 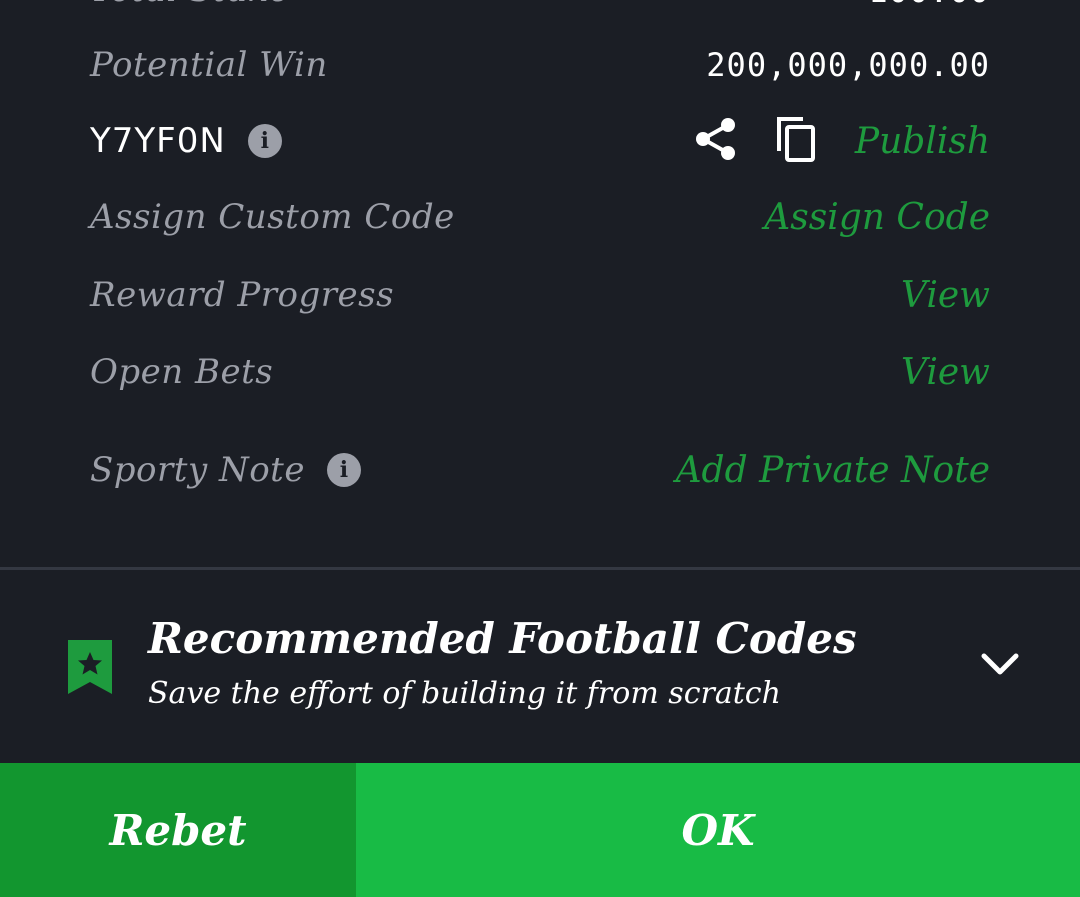 What do you see at coordinates (945, 295) in the screenshot?
I see `reward-progress-view-link: View` at bounding box center [945, 295].